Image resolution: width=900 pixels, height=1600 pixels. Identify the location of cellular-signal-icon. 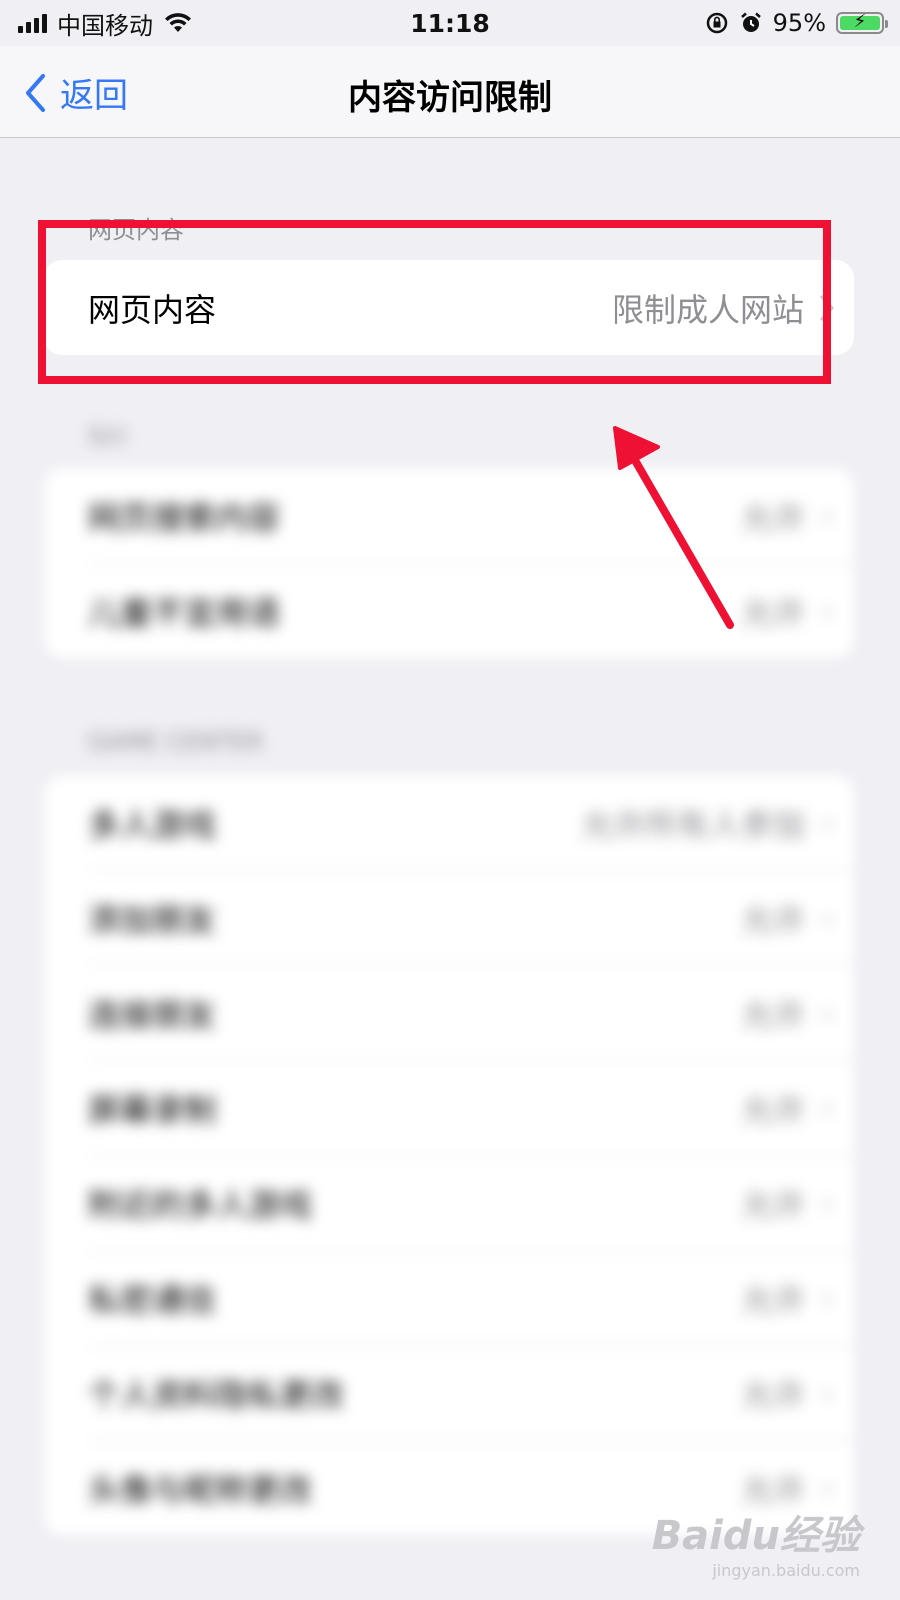
(32, 23).